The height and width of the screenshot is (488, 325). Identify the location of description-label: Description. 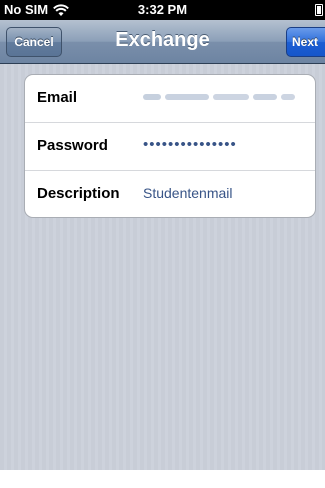
(78, 193).